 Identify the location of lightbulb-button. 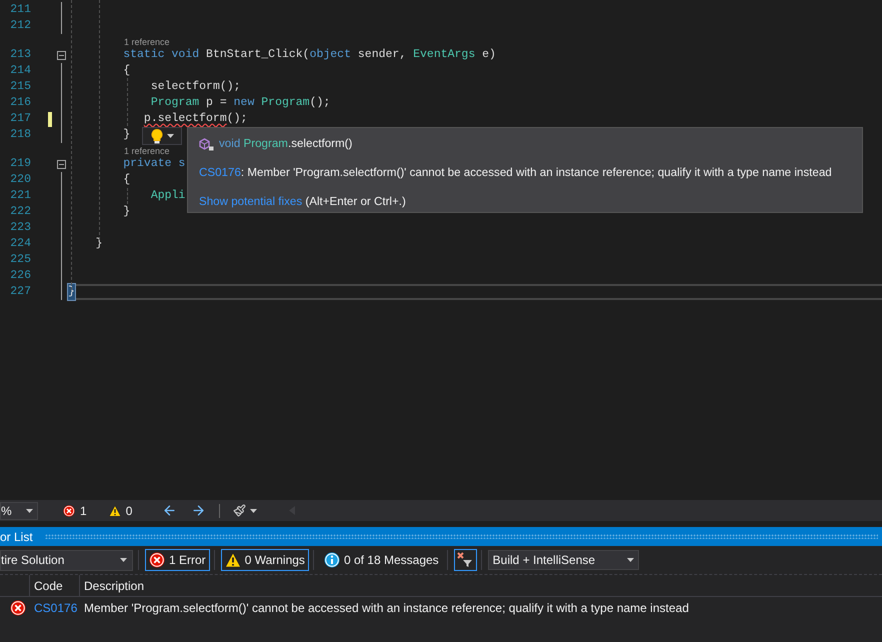
(162, 136).